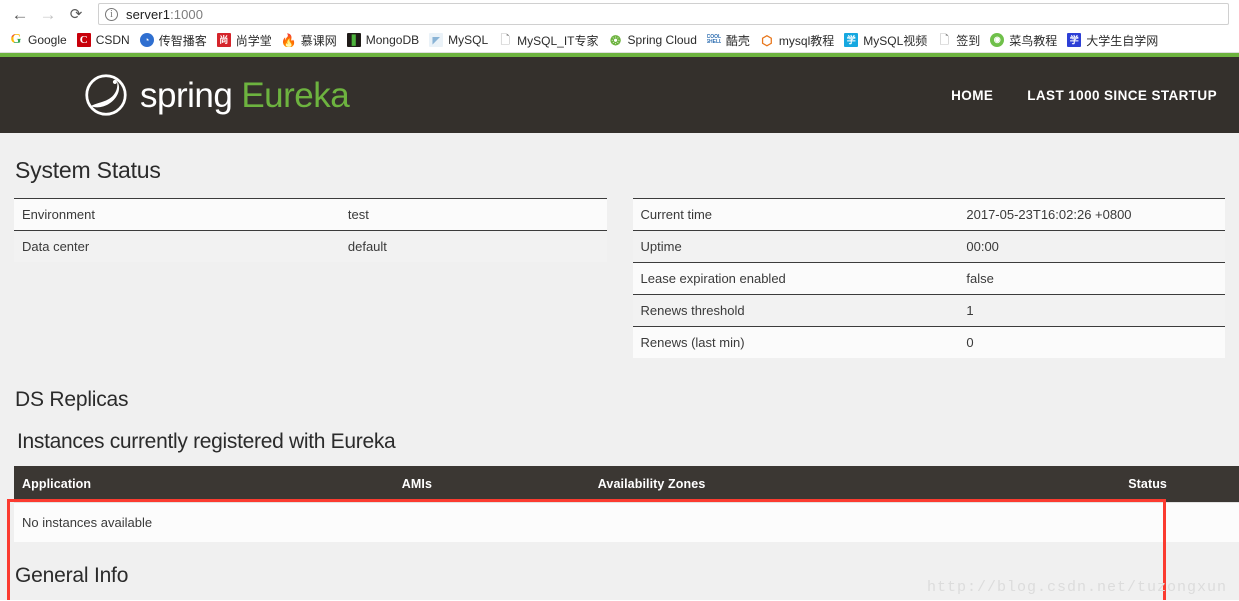  I want to click on status-value: 0, so click(1091, 342).